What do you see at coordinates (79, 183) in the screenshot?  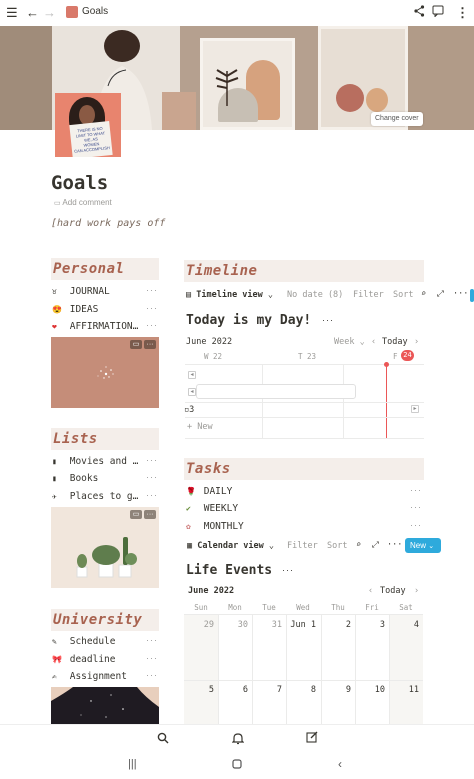 I see `page-title: Goals` at bounding box center [79, 183].